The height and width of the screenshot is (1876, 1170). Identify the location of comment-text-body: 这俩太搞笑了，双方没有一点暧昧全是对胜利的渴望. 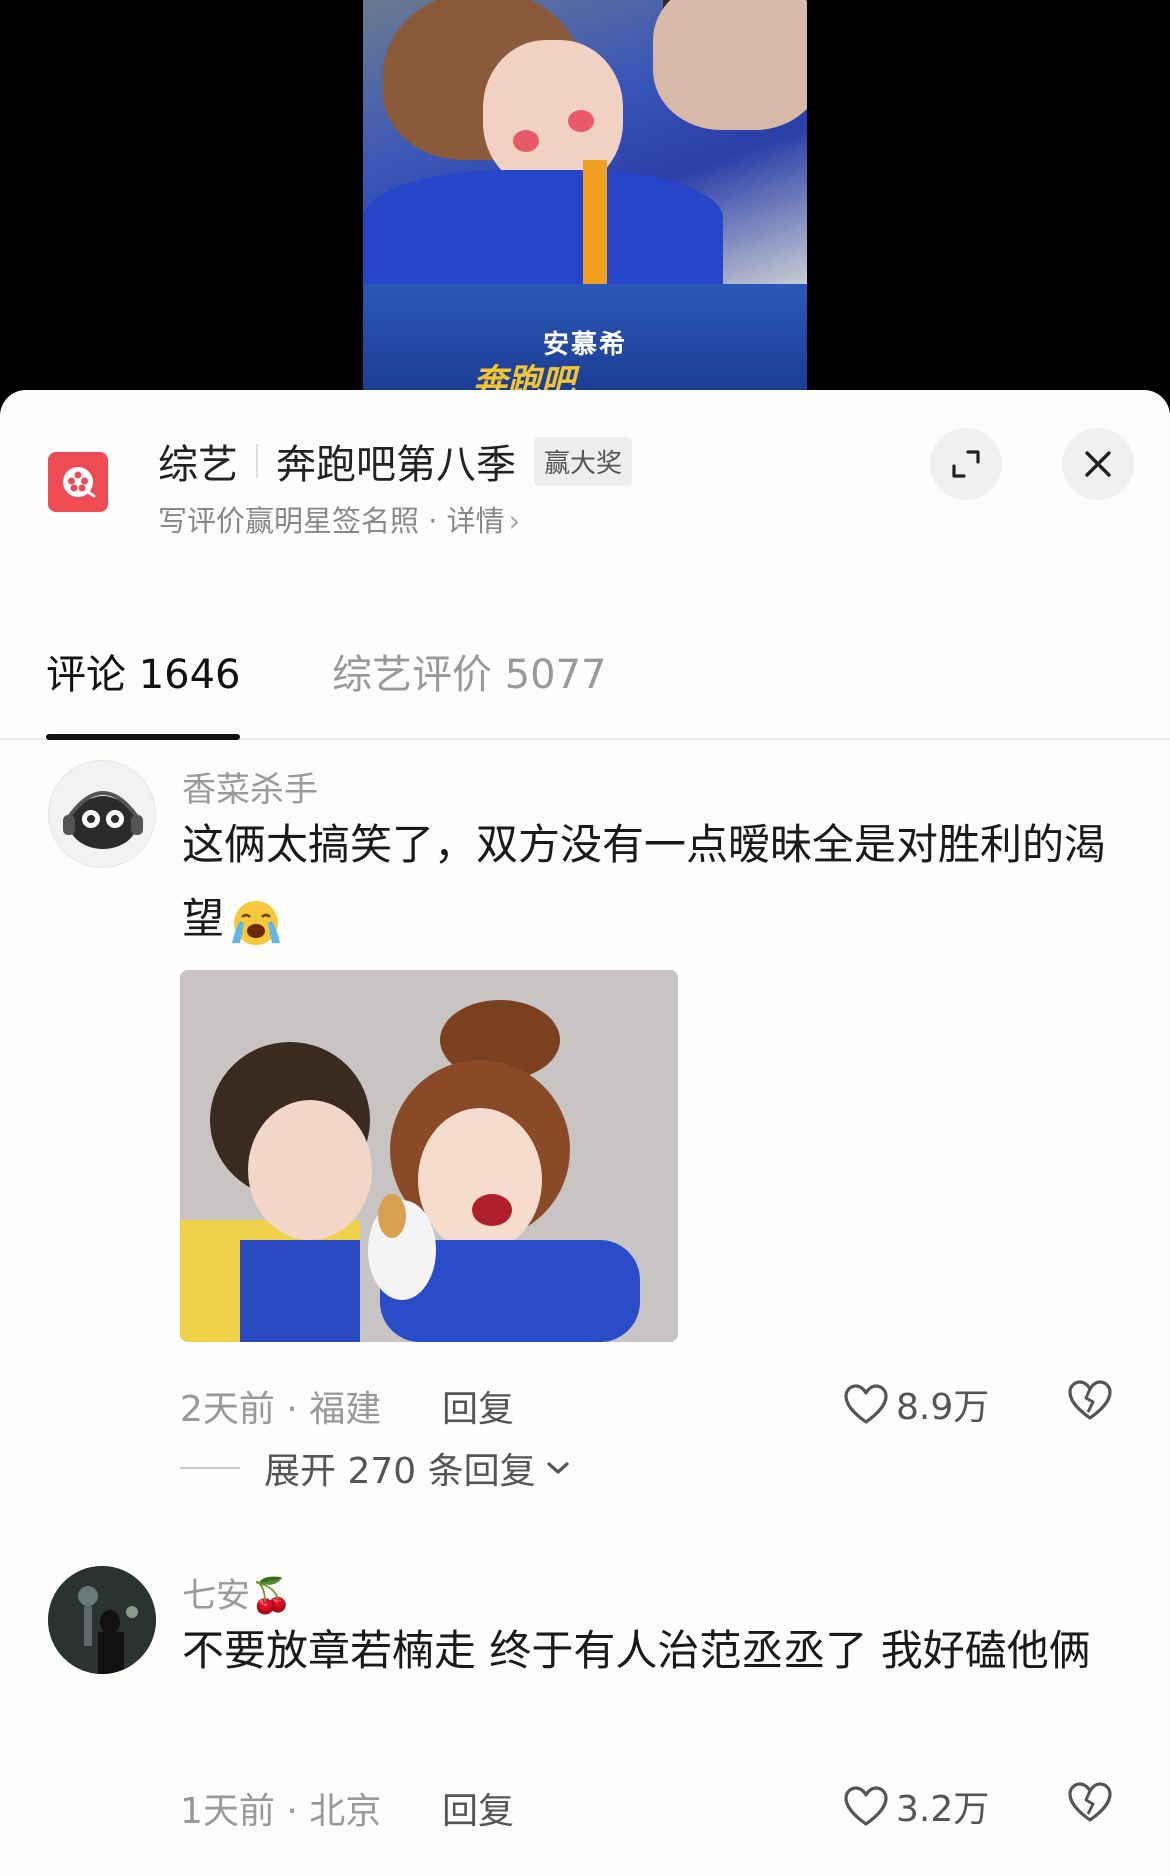
(644, 881).